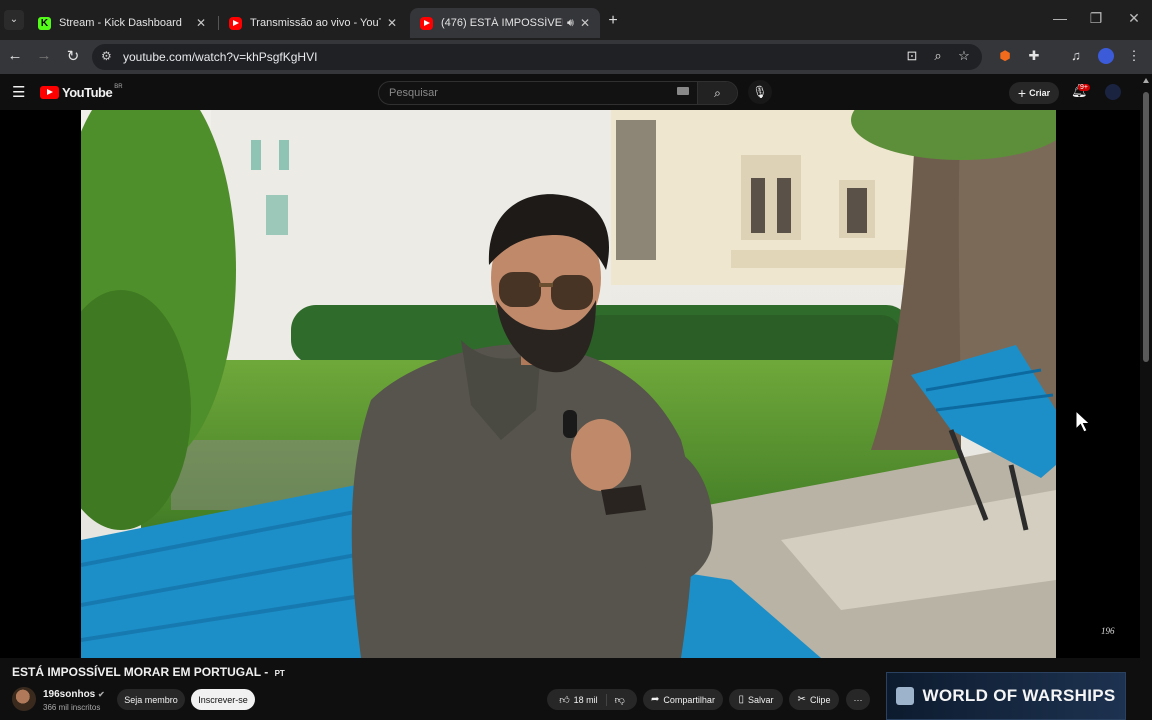  Describe the element at coordinates (558, 93) in the screenshot. I see `search-box: Pesquisar ⌕` at that location.